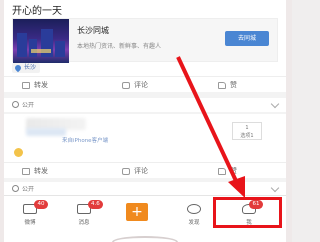 The height and width of the screenshot is (242, 320). Describe the element at coordinates (289, 121) in the screenshot. I see `right-edge` at that location.